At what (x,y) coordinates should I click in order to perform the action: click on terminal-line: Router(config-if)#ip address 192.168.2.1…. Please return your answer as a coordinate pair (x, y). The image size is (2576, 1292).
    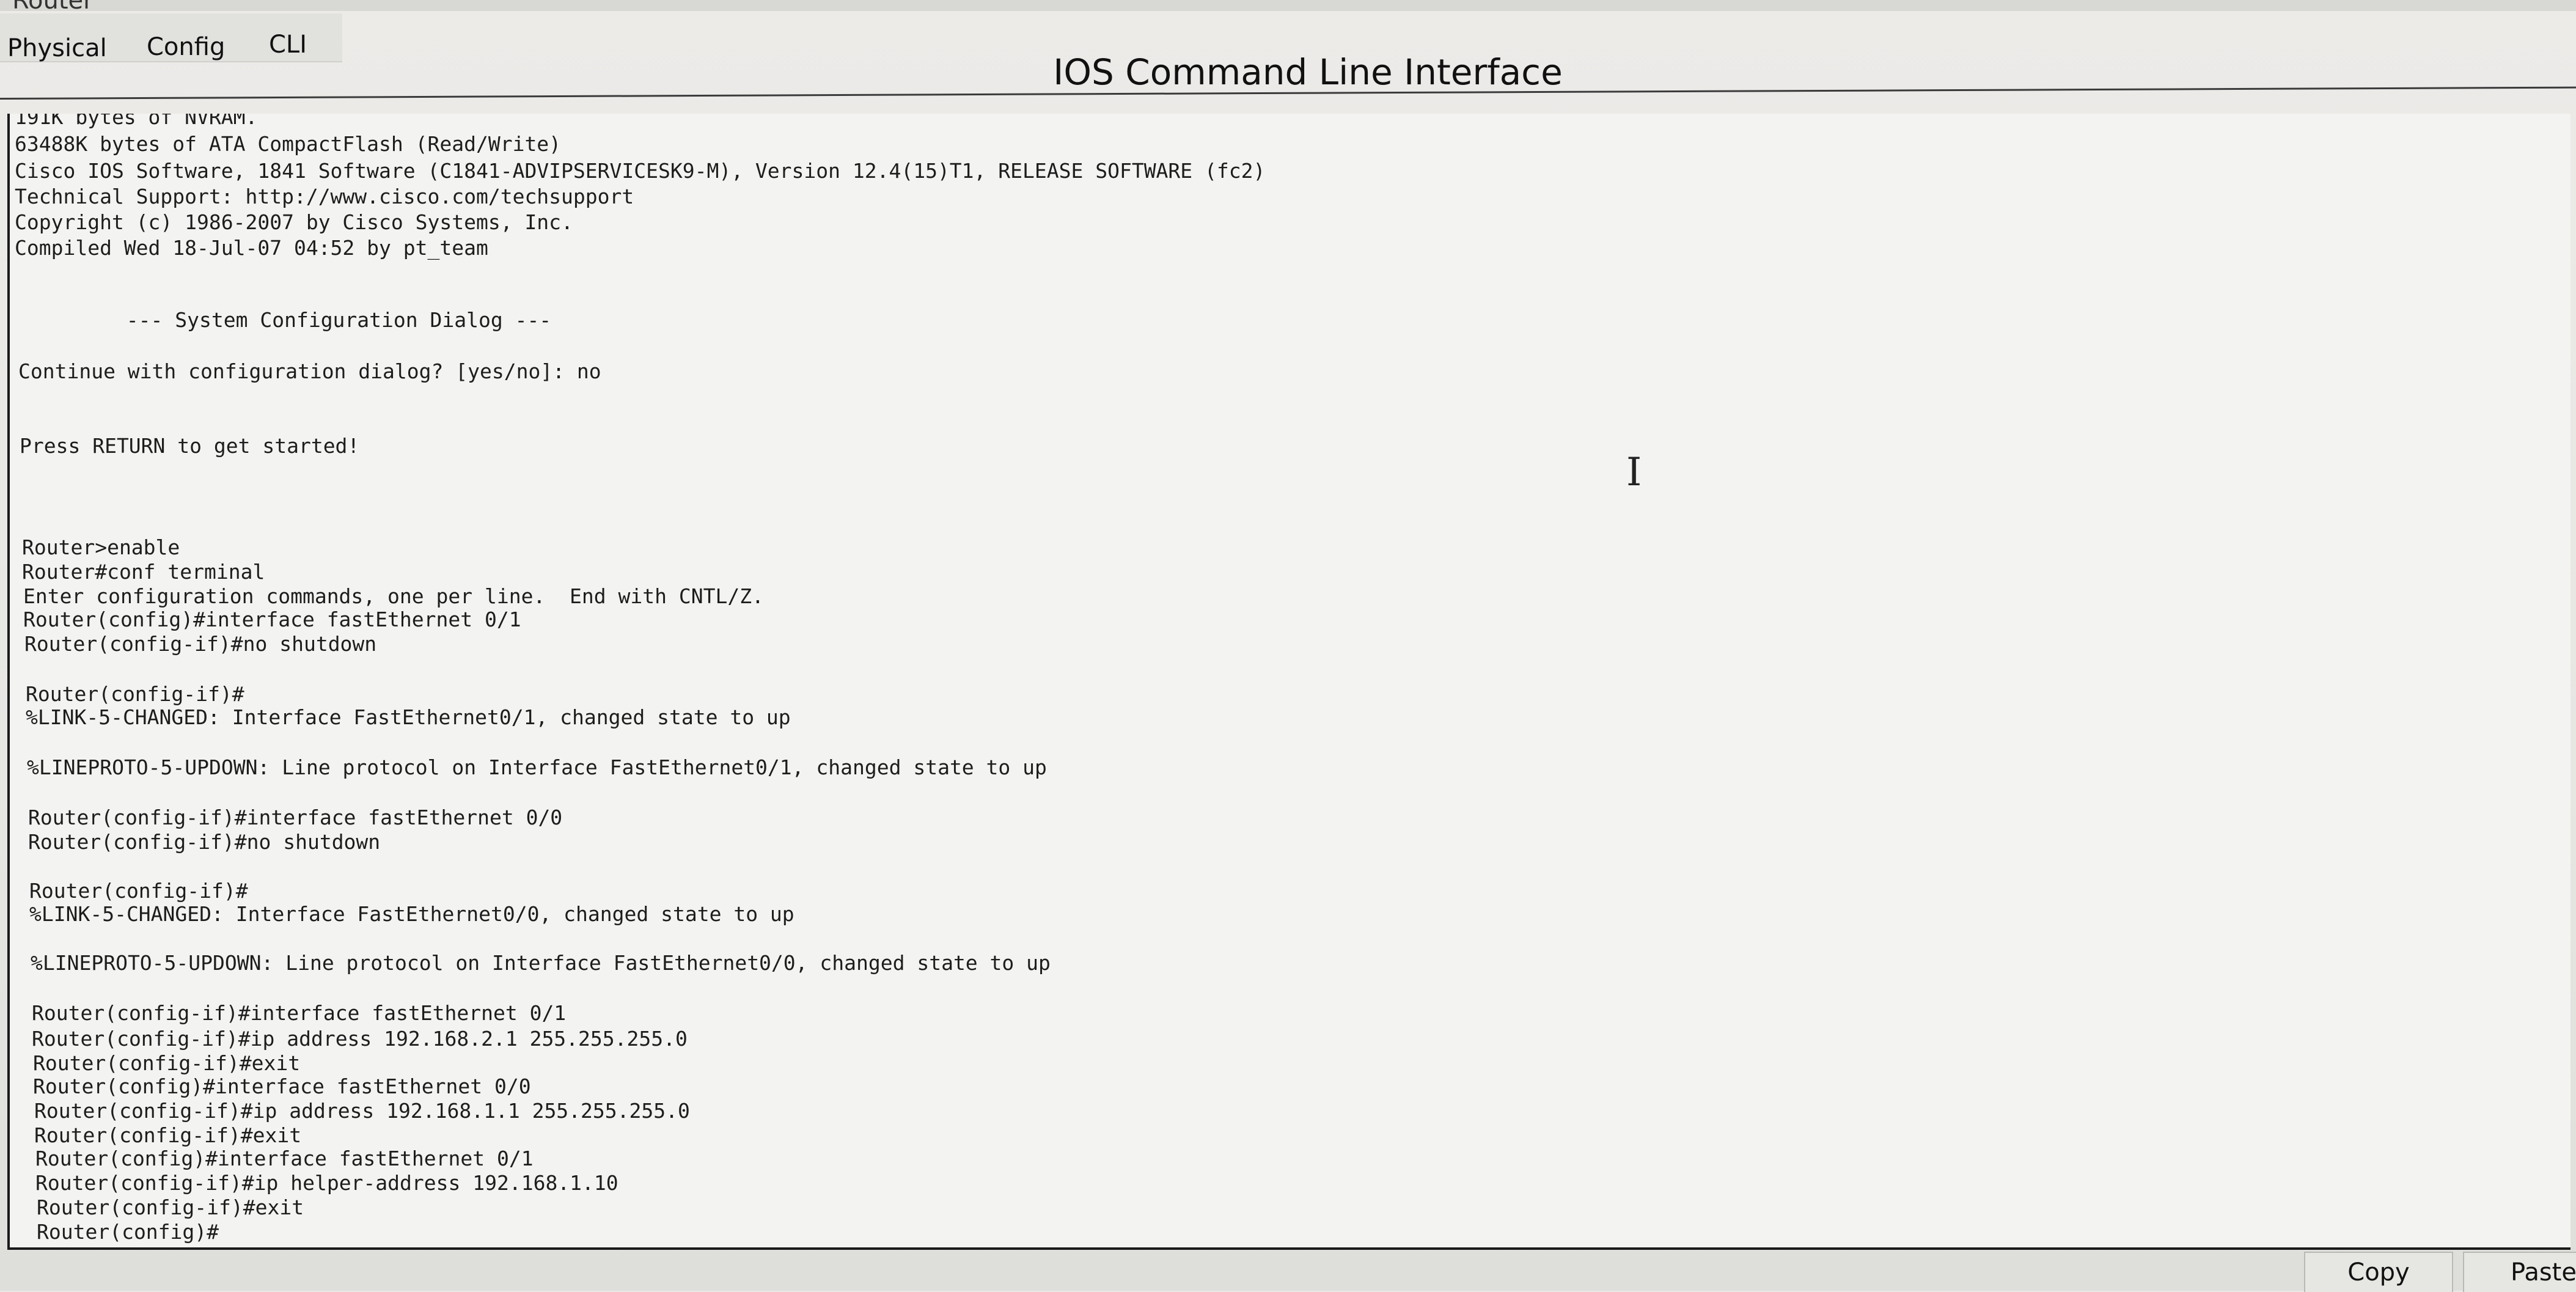
    Looking at the image, I should click on (360, 1039).